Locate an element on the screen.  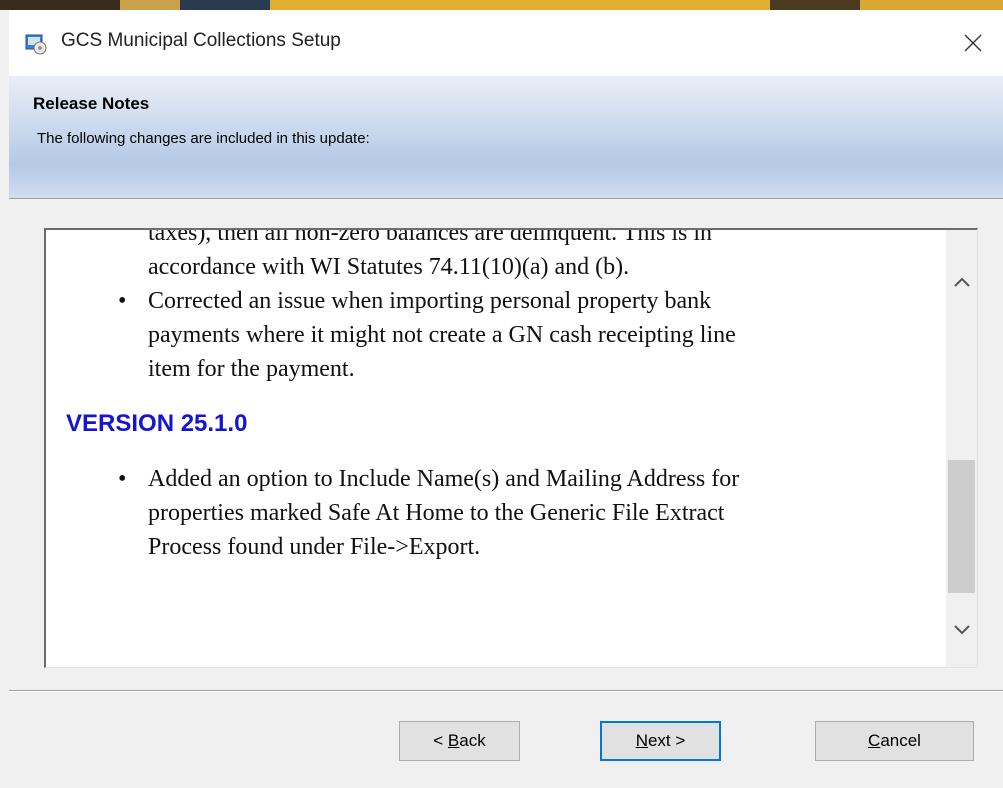
back-button-mnemonic: B is located at coordinates (453, 740).